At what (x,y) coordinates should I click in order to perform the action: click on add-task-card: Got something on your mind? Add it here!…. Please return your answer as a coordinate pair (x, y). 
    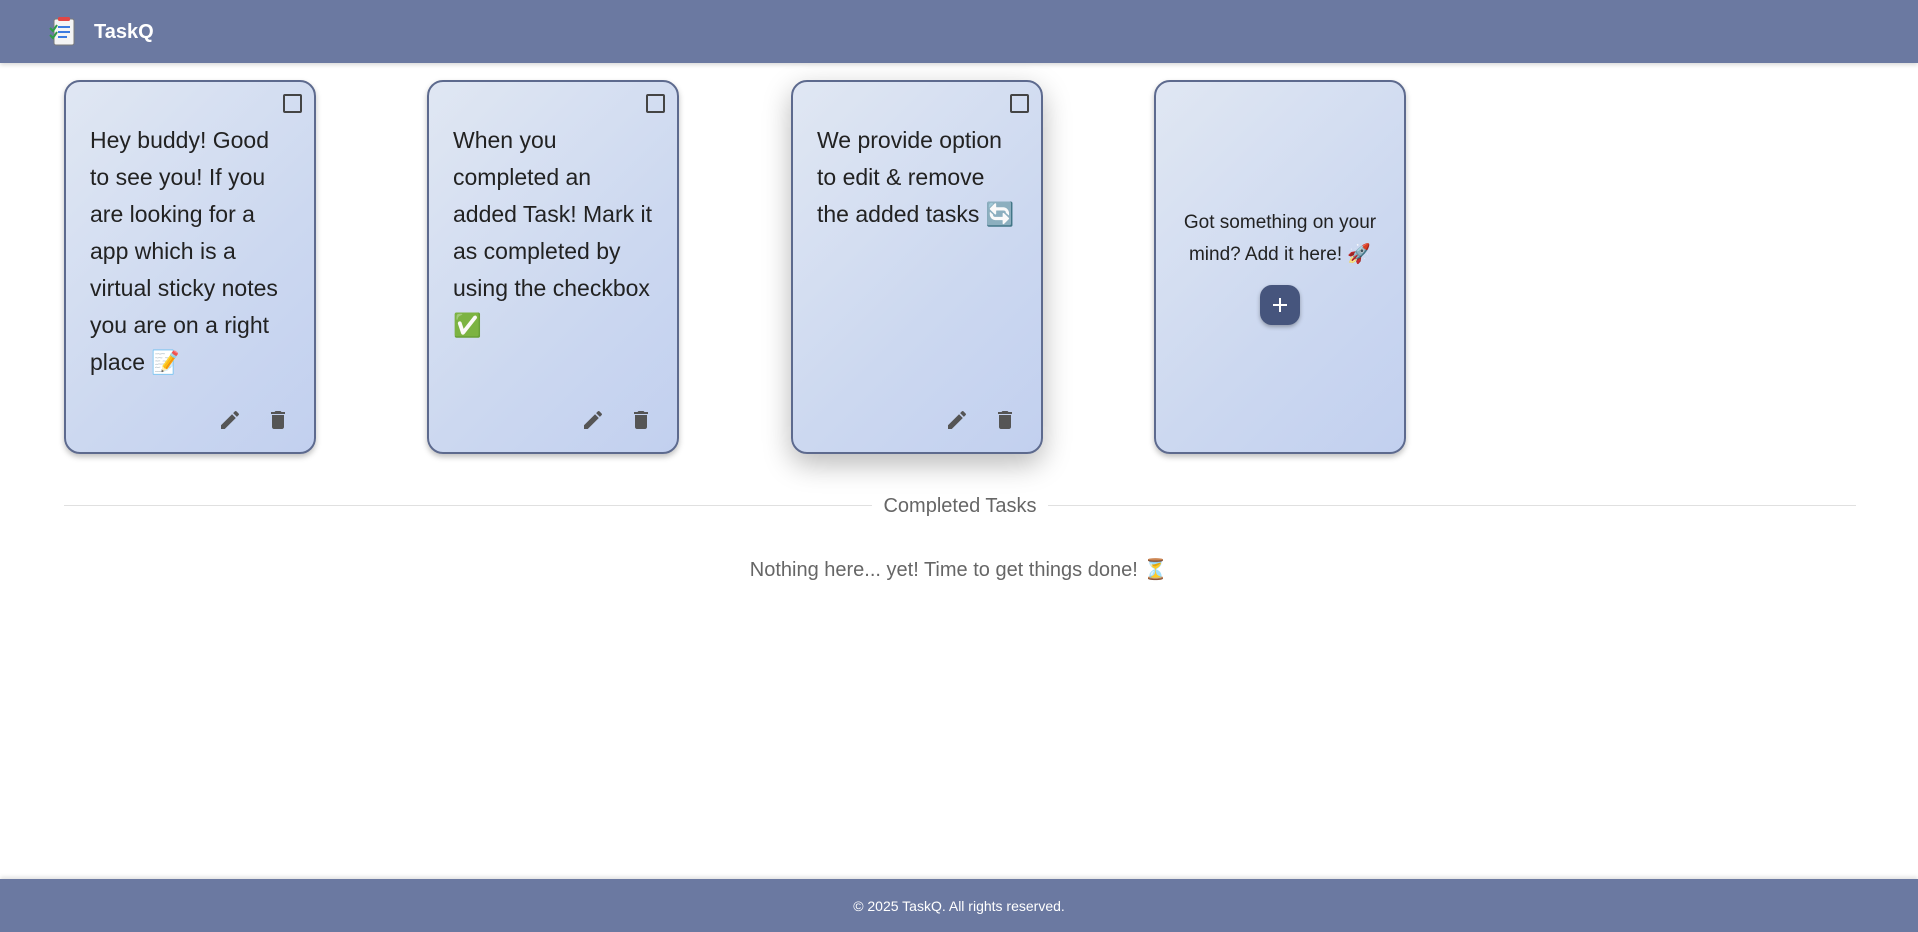
    Looking at the image, I should click on (1280, 267).